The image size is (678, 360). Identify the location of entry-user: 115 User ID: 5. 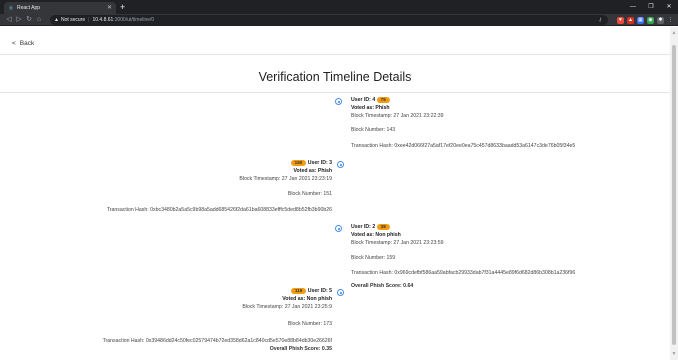
(311, 291).